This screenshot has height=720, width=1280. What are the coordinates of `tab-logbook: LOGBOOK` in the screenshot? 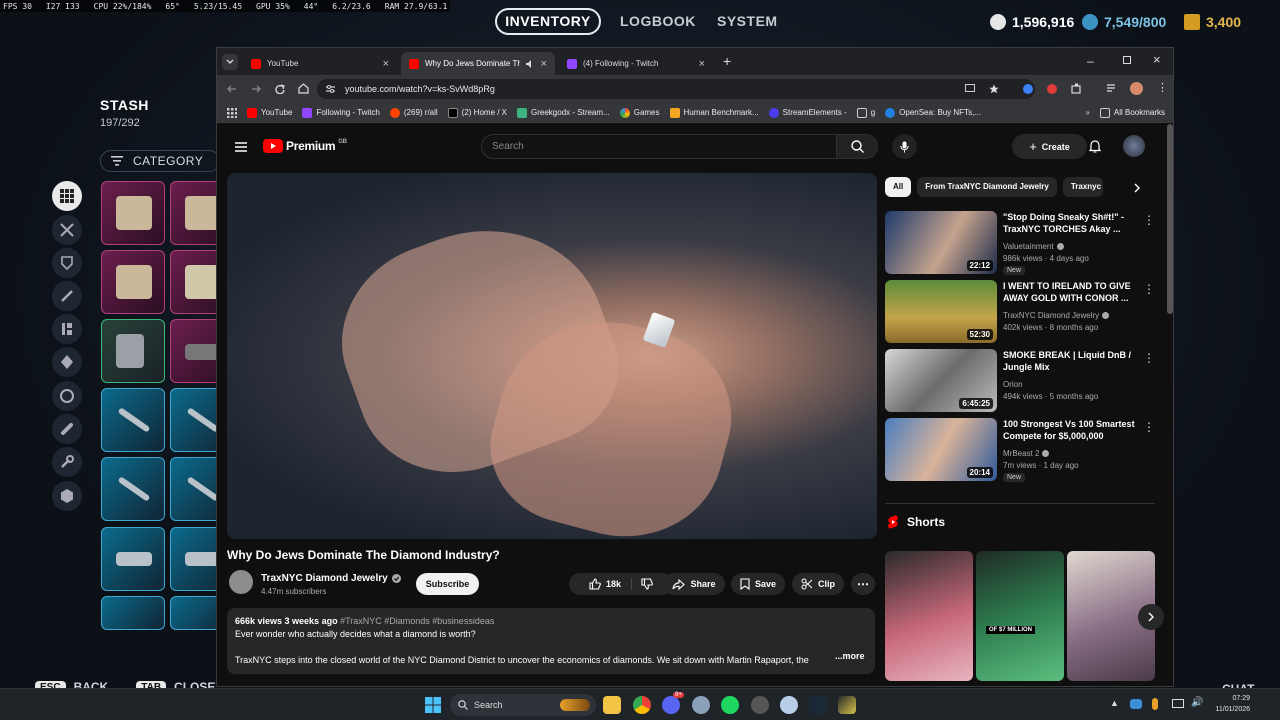 It's located at (658, 21).